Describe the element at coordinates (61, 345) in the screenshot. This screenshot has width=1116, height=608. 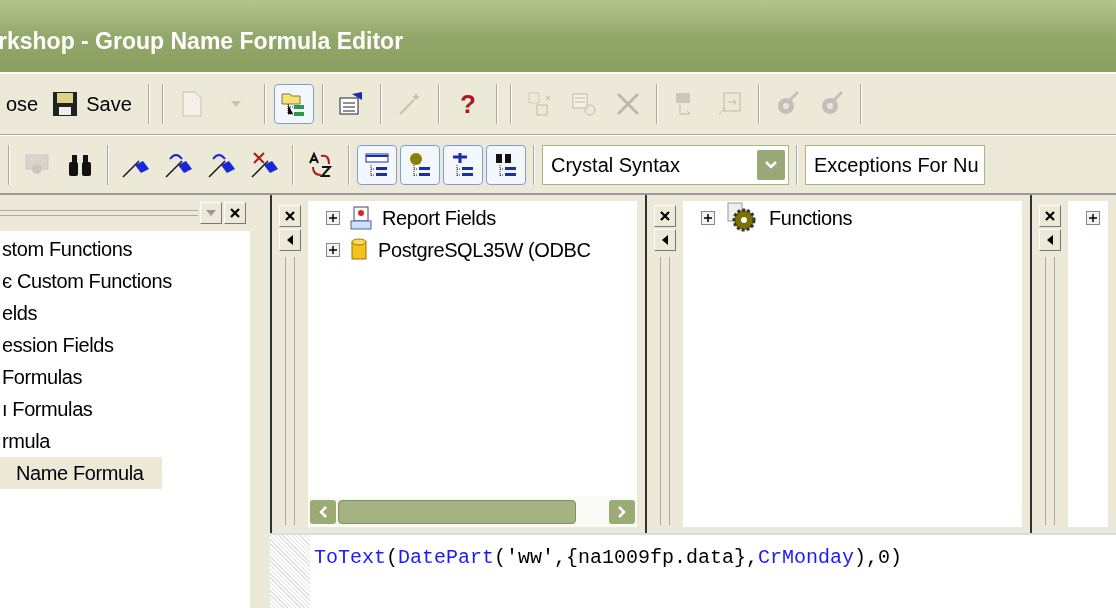
I see `sidebar-item: ession Fields` at that location.